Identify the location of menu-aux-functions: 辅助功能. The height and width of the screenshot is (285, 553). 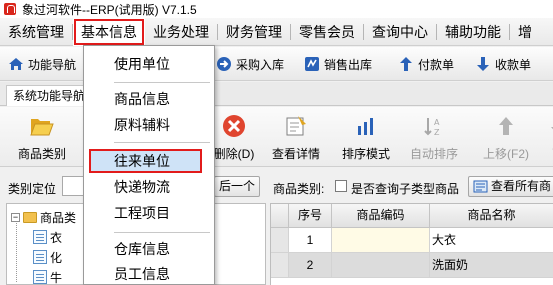
(473, 32).